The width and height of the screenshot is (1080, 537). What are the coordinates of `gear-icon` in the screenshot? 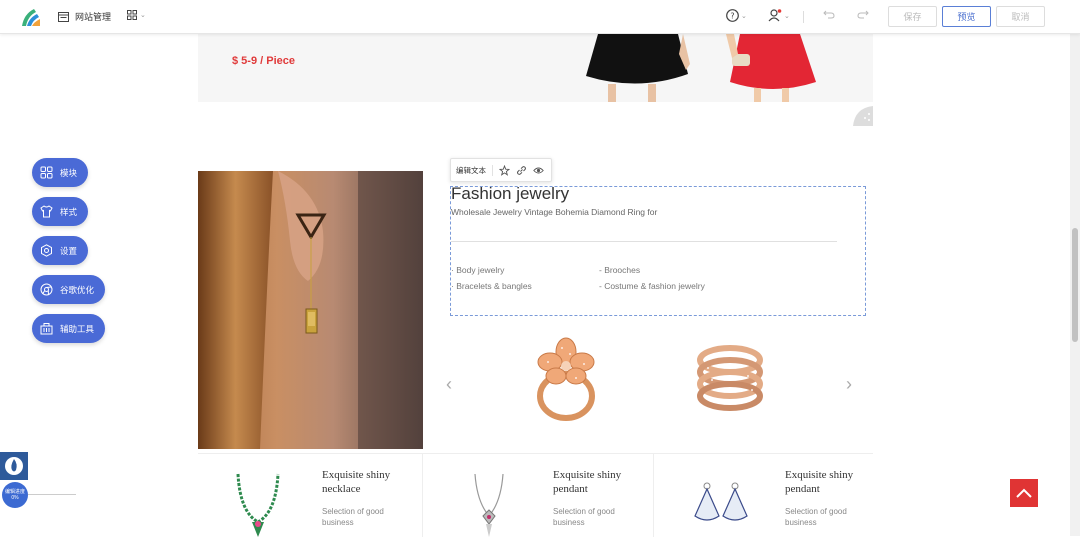 It's located at (46, 250).